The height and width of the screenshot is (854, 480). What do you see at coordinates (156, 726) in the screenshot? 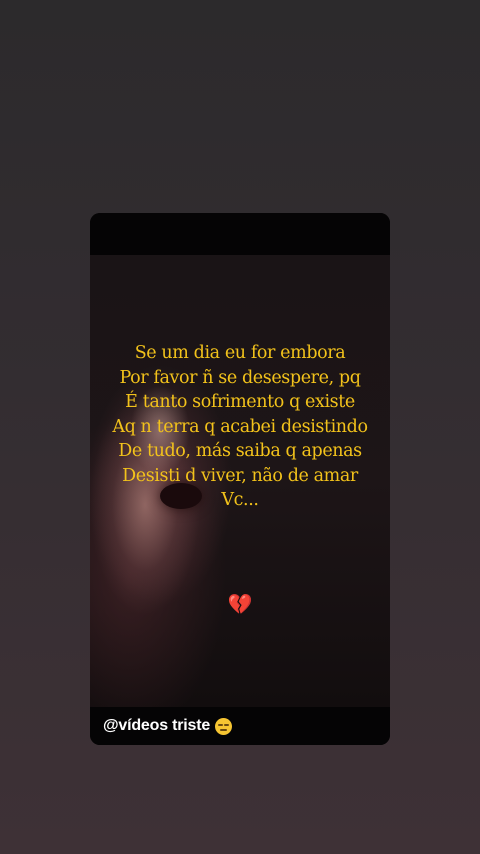
I see `channel-handle: @vídeos triste` at bounding box center [156, 726].